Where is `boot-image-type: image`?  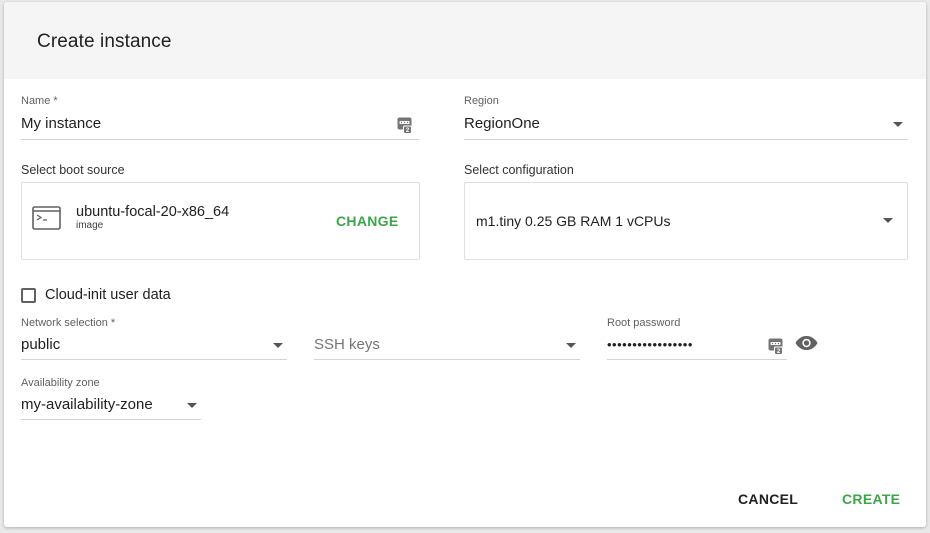
boot-image-type: image is located at coordinates (90, 225).